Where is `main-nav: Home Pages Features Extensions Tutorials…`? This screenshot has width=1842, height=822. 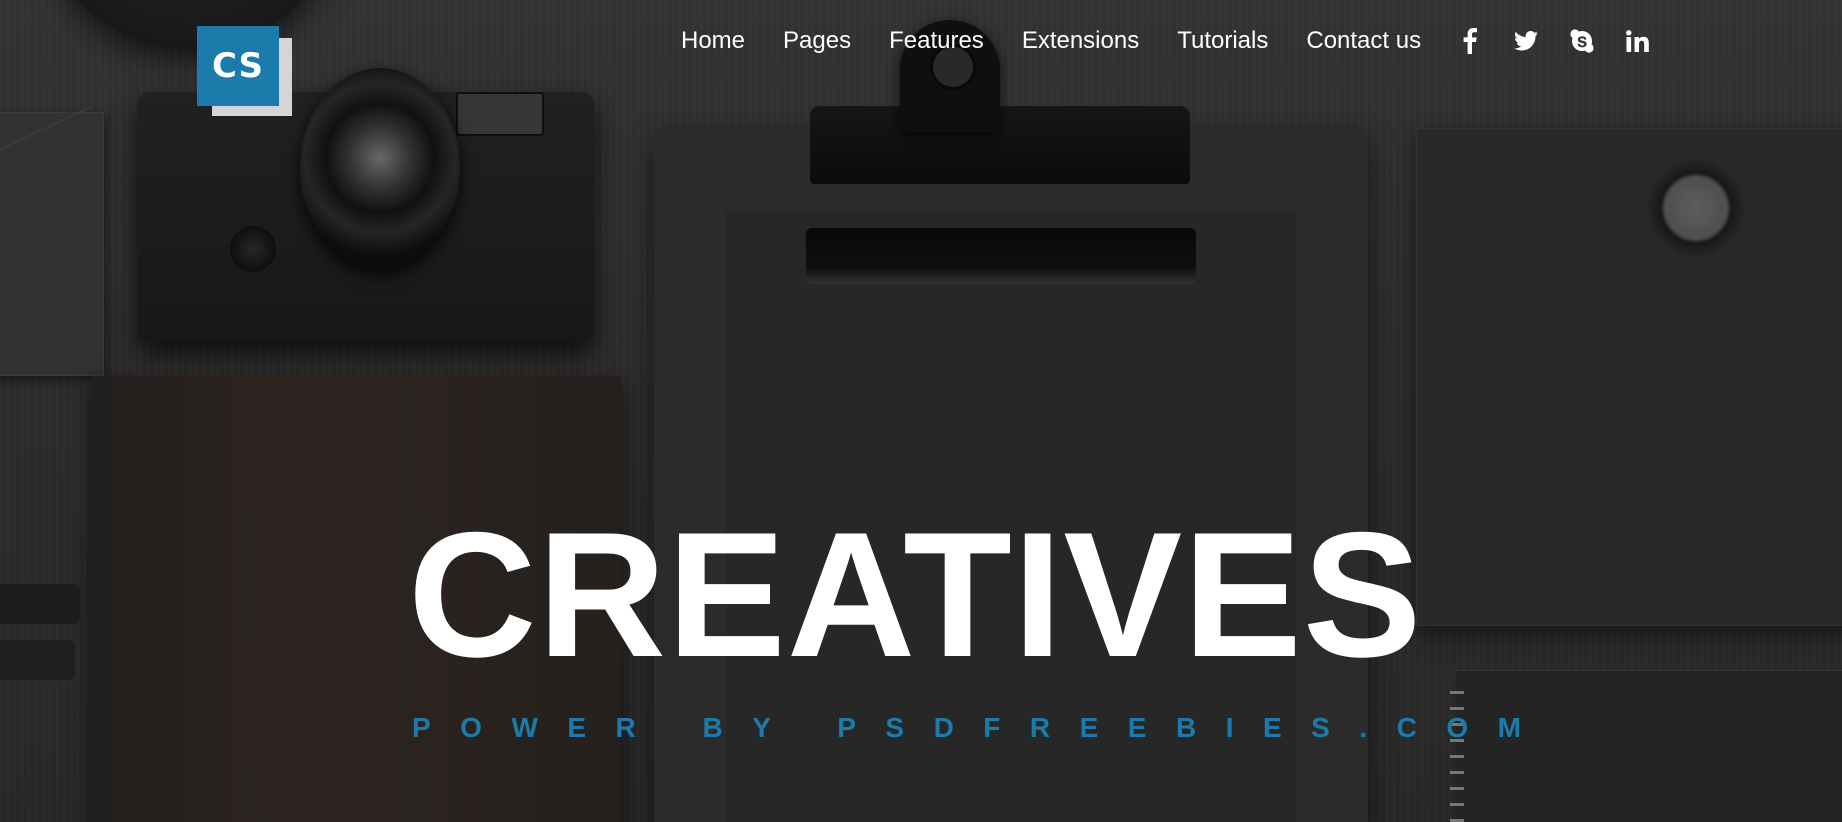
main-nav: Home Pages Features Extensions Tutorials… is located at coordinates (1166, 41).